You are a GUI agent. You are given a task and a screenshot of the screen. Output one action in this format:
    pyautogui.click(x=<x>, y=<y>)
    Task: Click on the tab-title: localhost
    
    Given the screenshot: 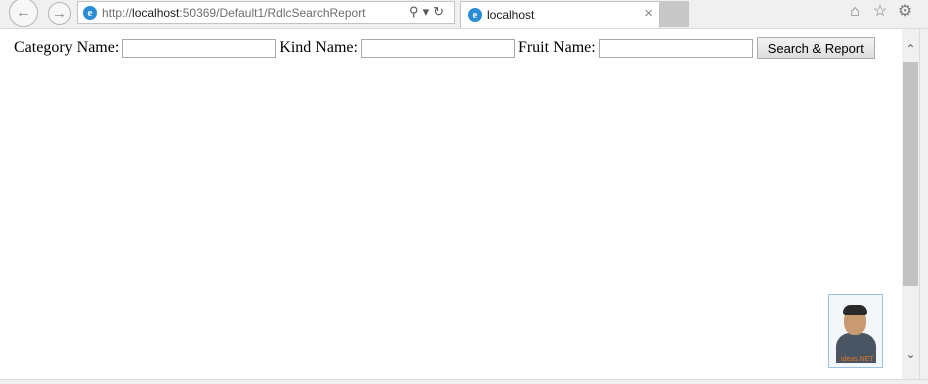 What is the action you would take?
    pyautogui.click(x=511, y=15)
    